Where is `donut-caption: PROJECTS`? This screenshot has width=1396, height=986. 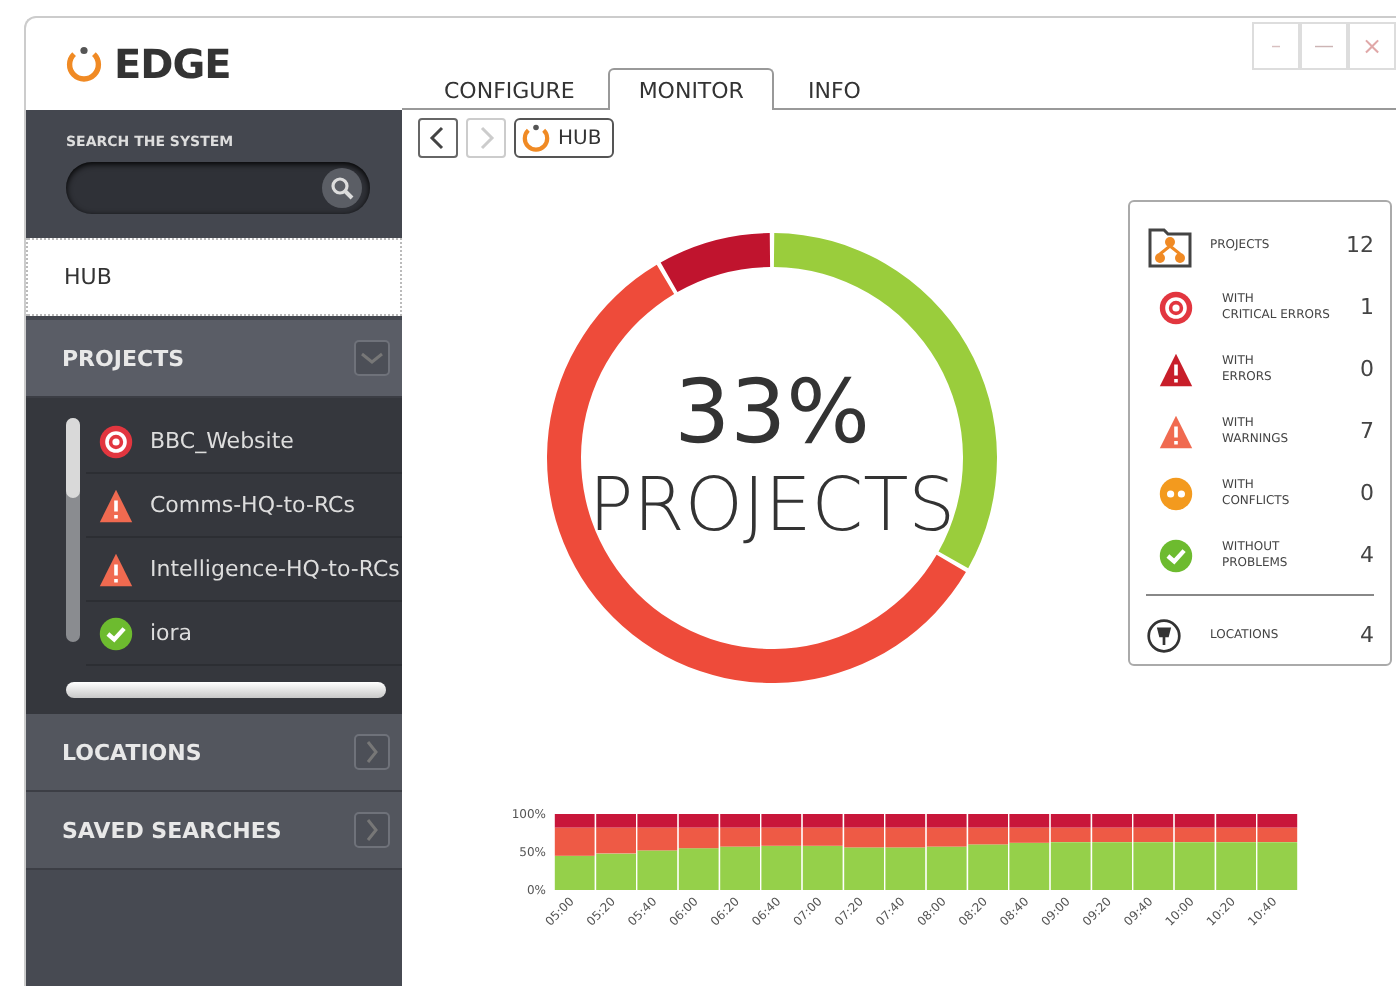 donut-caption: PROJECTS is located at coordinates (772, 505).